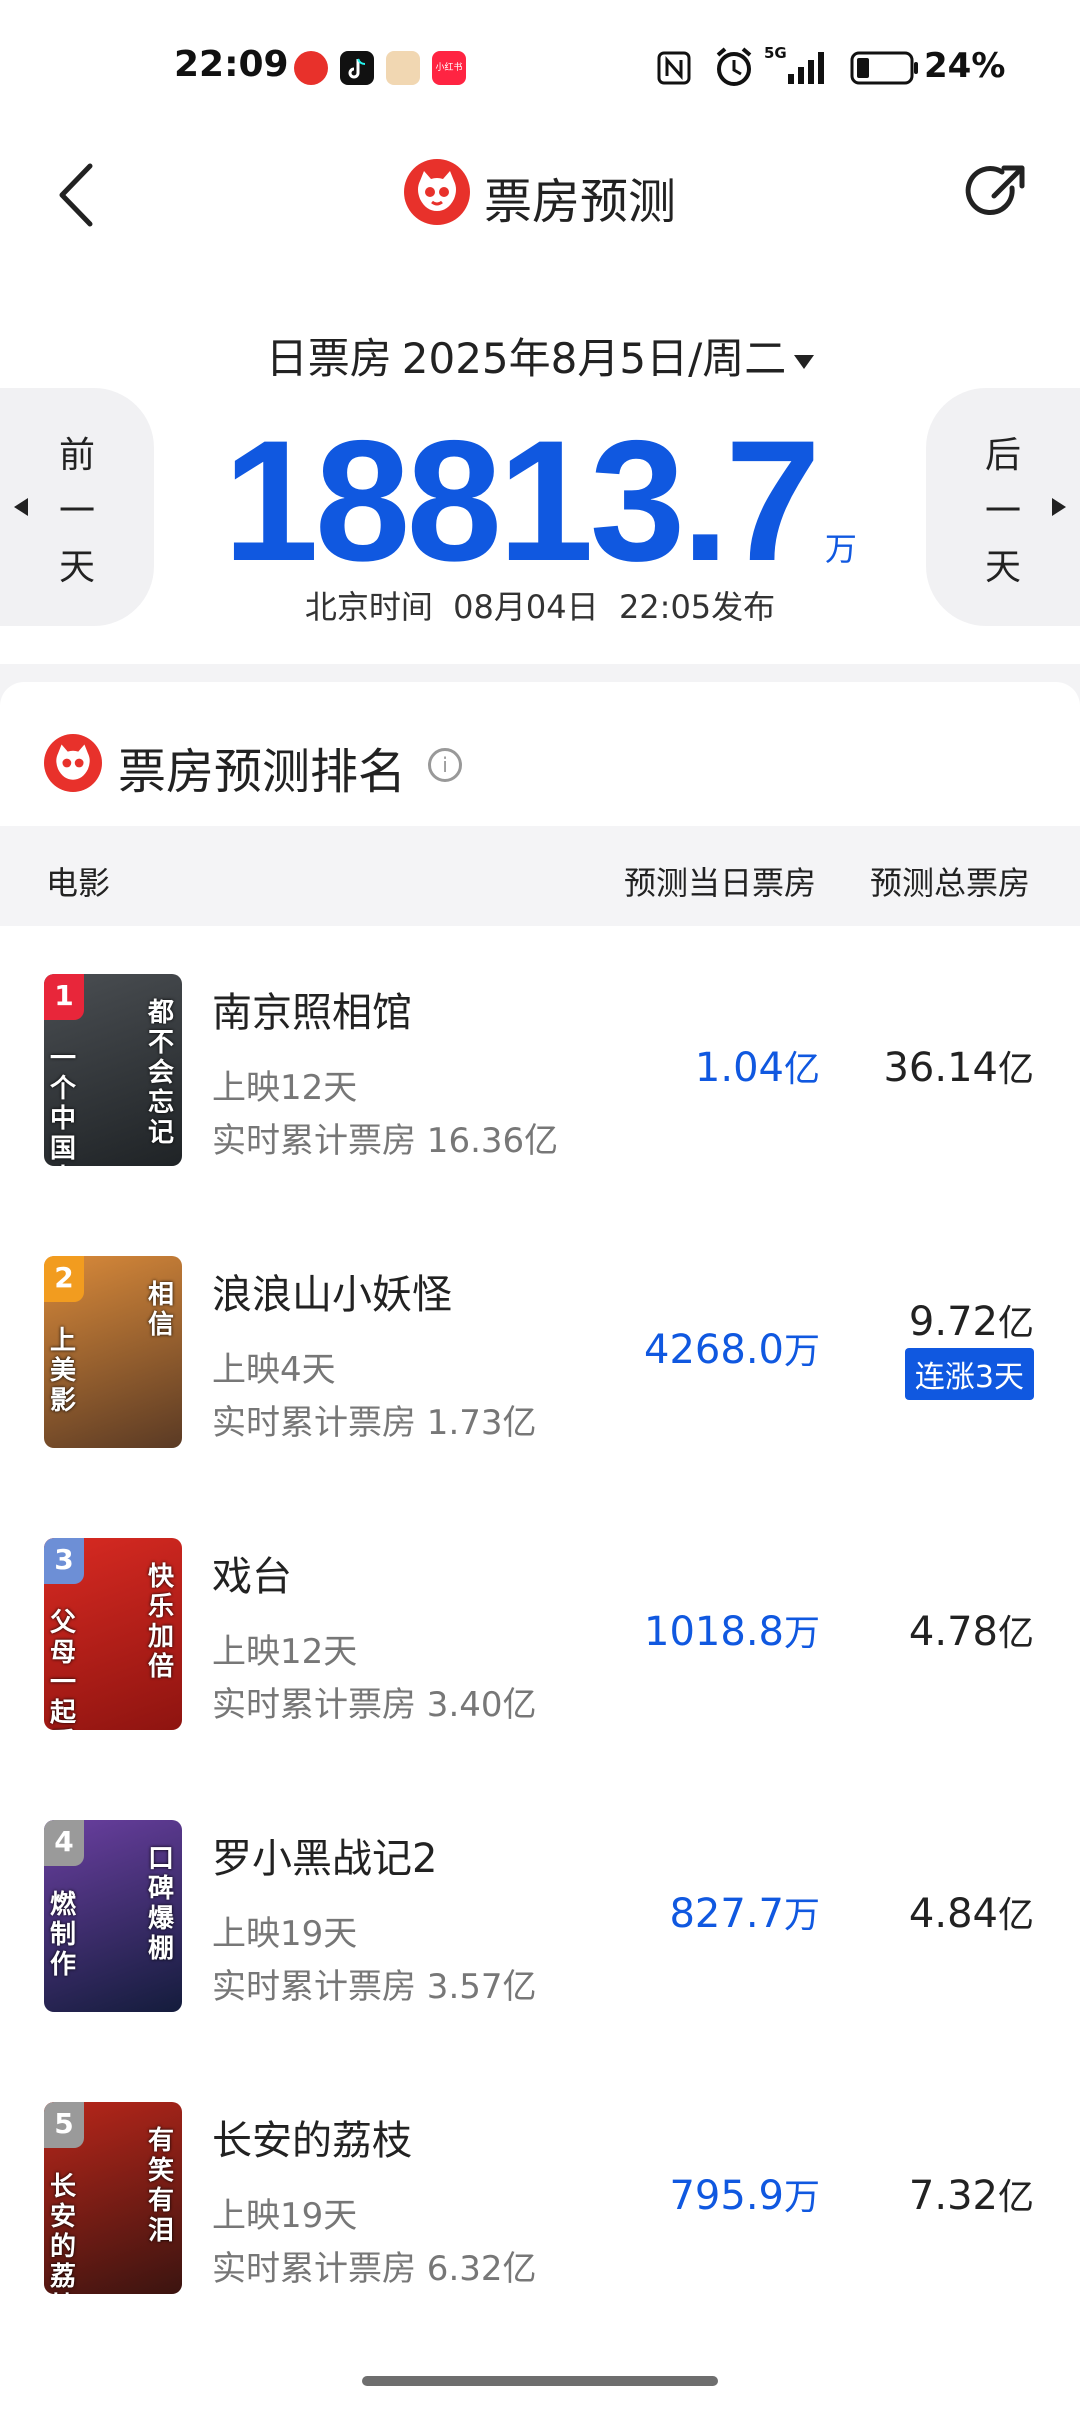 The height and width of the screenshot is (2412, 1080). What do you see at coordinates (311, 68) in the screenshot?
I see `maoyan-icon` at bounding box center [311, 68].